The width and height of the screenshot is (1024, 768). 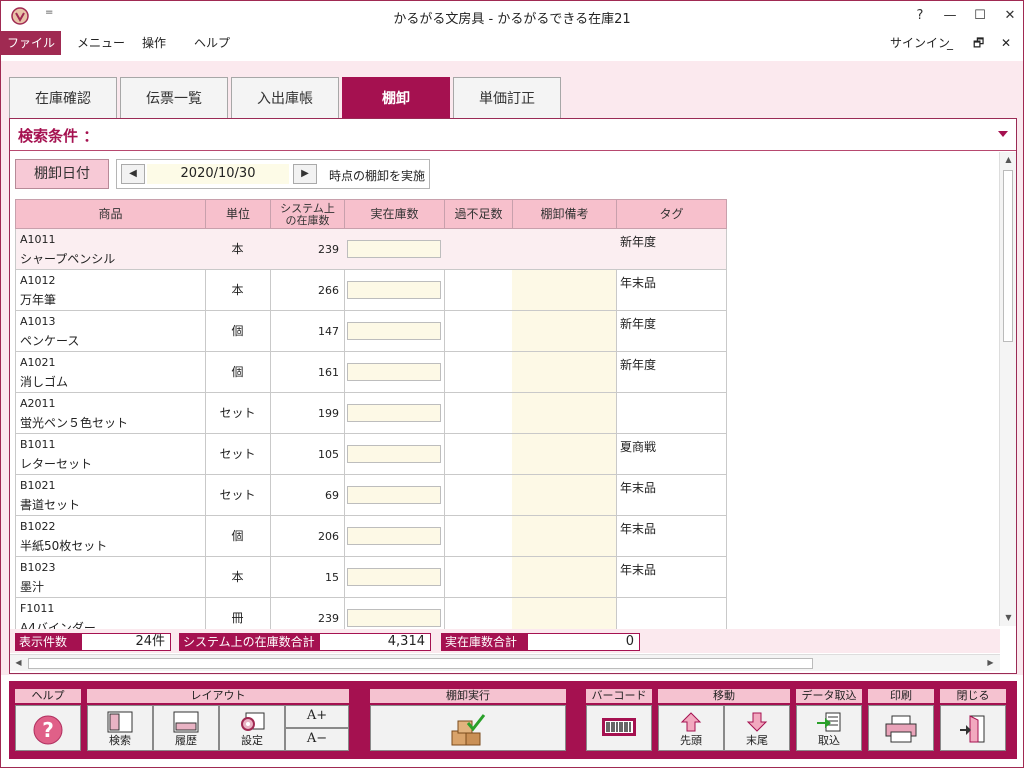 What do you see at coordinates (619, 728) in the screenshot?
I see `barcode-button` at bounding box center [619, 728].